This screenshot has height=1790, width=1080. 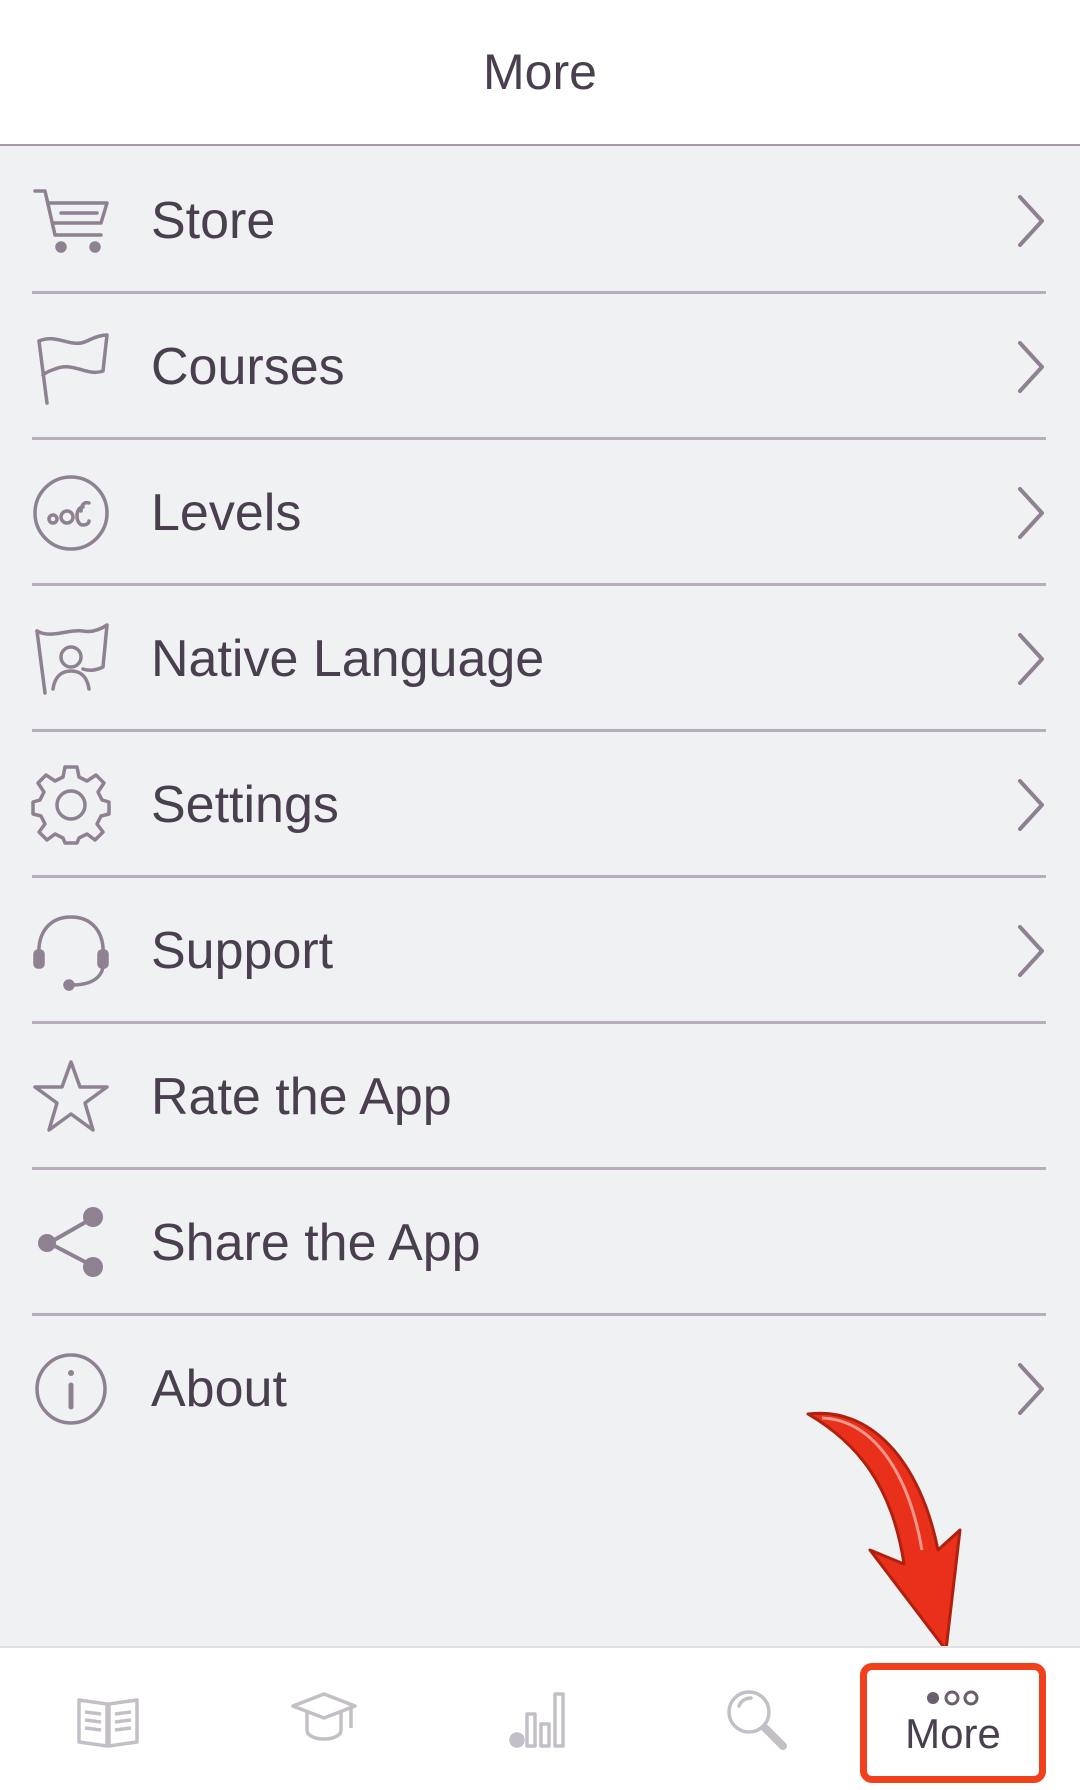 What do you see at coordinates (540, 951) in the screenshot?
I see `menu-item-support: Support` at bounding box center [540, 951].